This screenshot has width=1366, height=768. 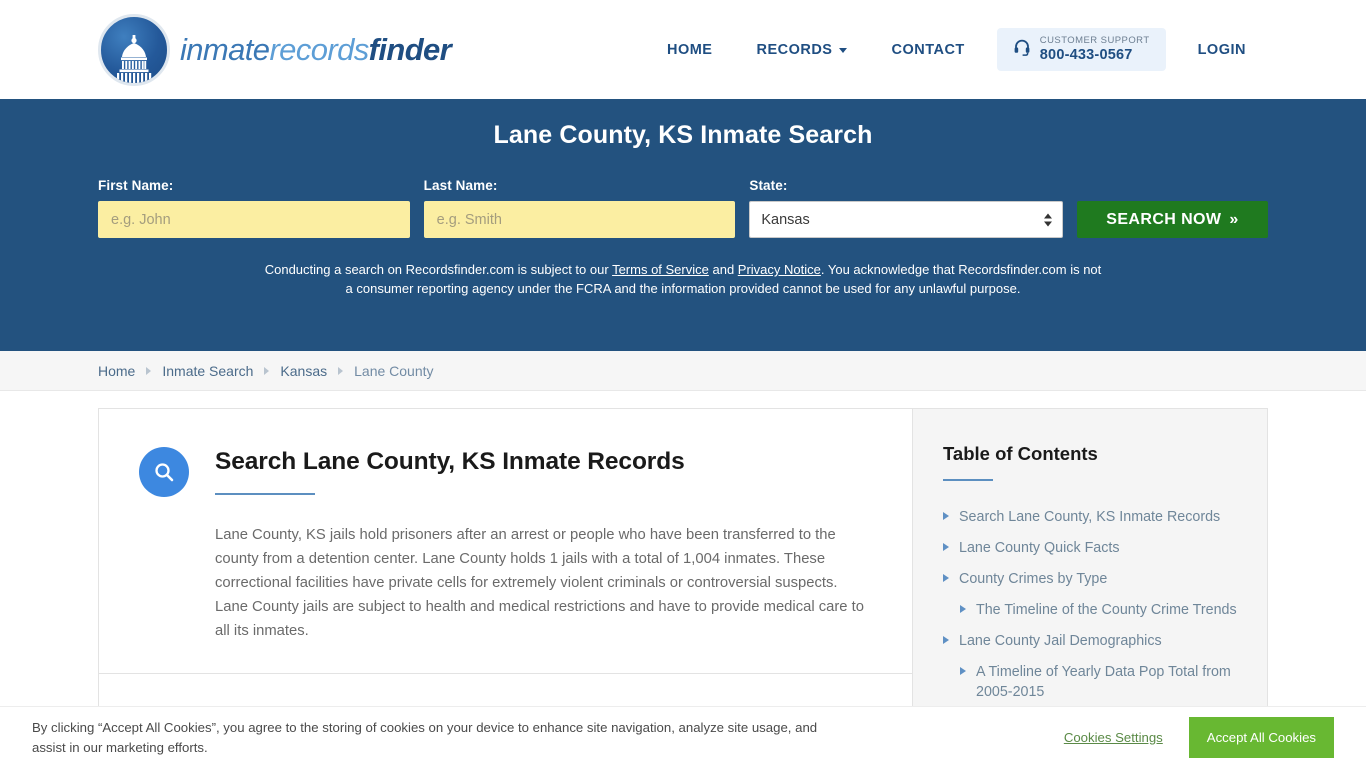 What do you see at coordinates (968, 480) in the screenshot?
I see `toc-underline-rule` at bounding box center [968, 480].